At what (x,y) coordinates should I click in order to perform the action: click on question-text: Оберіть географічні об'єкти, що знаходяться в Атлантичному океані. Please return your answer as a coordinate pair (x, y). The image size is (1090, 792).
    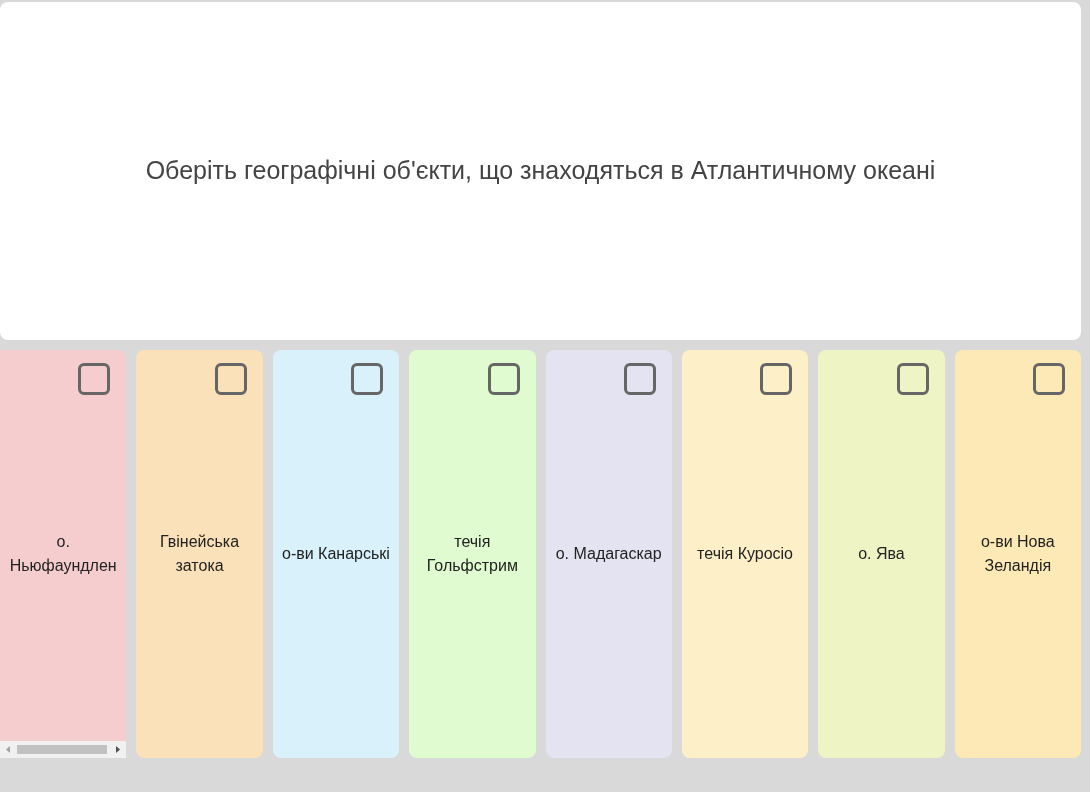
    Looking at the image, I should click on (540, 171).